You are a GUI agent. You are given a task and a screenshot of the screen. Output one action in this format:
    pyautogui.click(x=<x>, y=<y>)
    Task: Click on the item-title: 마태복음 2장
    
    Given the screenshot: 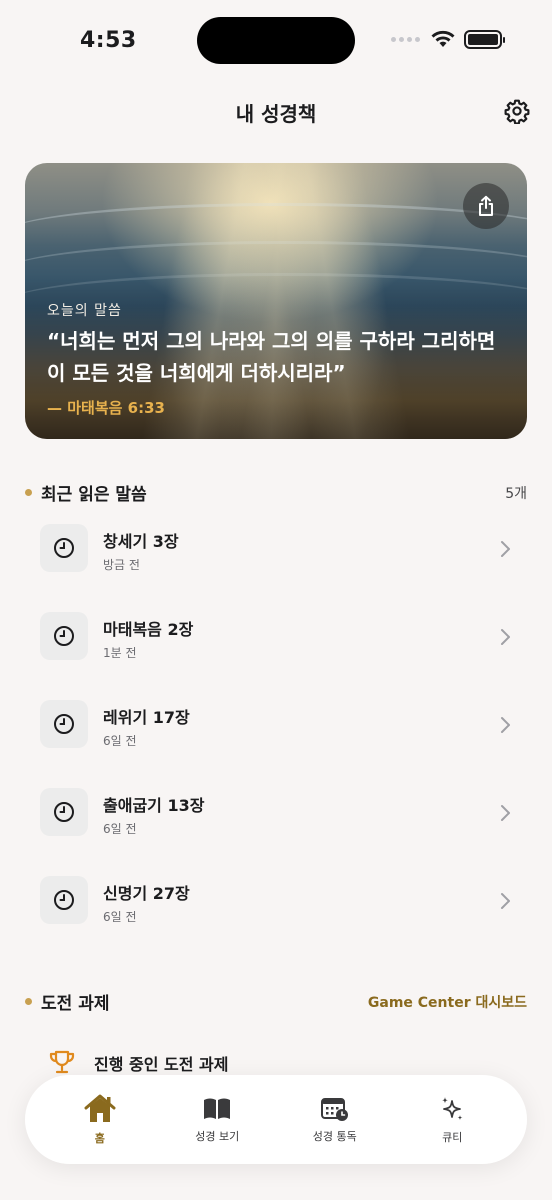 What is the action you would take?
    pyautogui.click(x=148, y=629)
    